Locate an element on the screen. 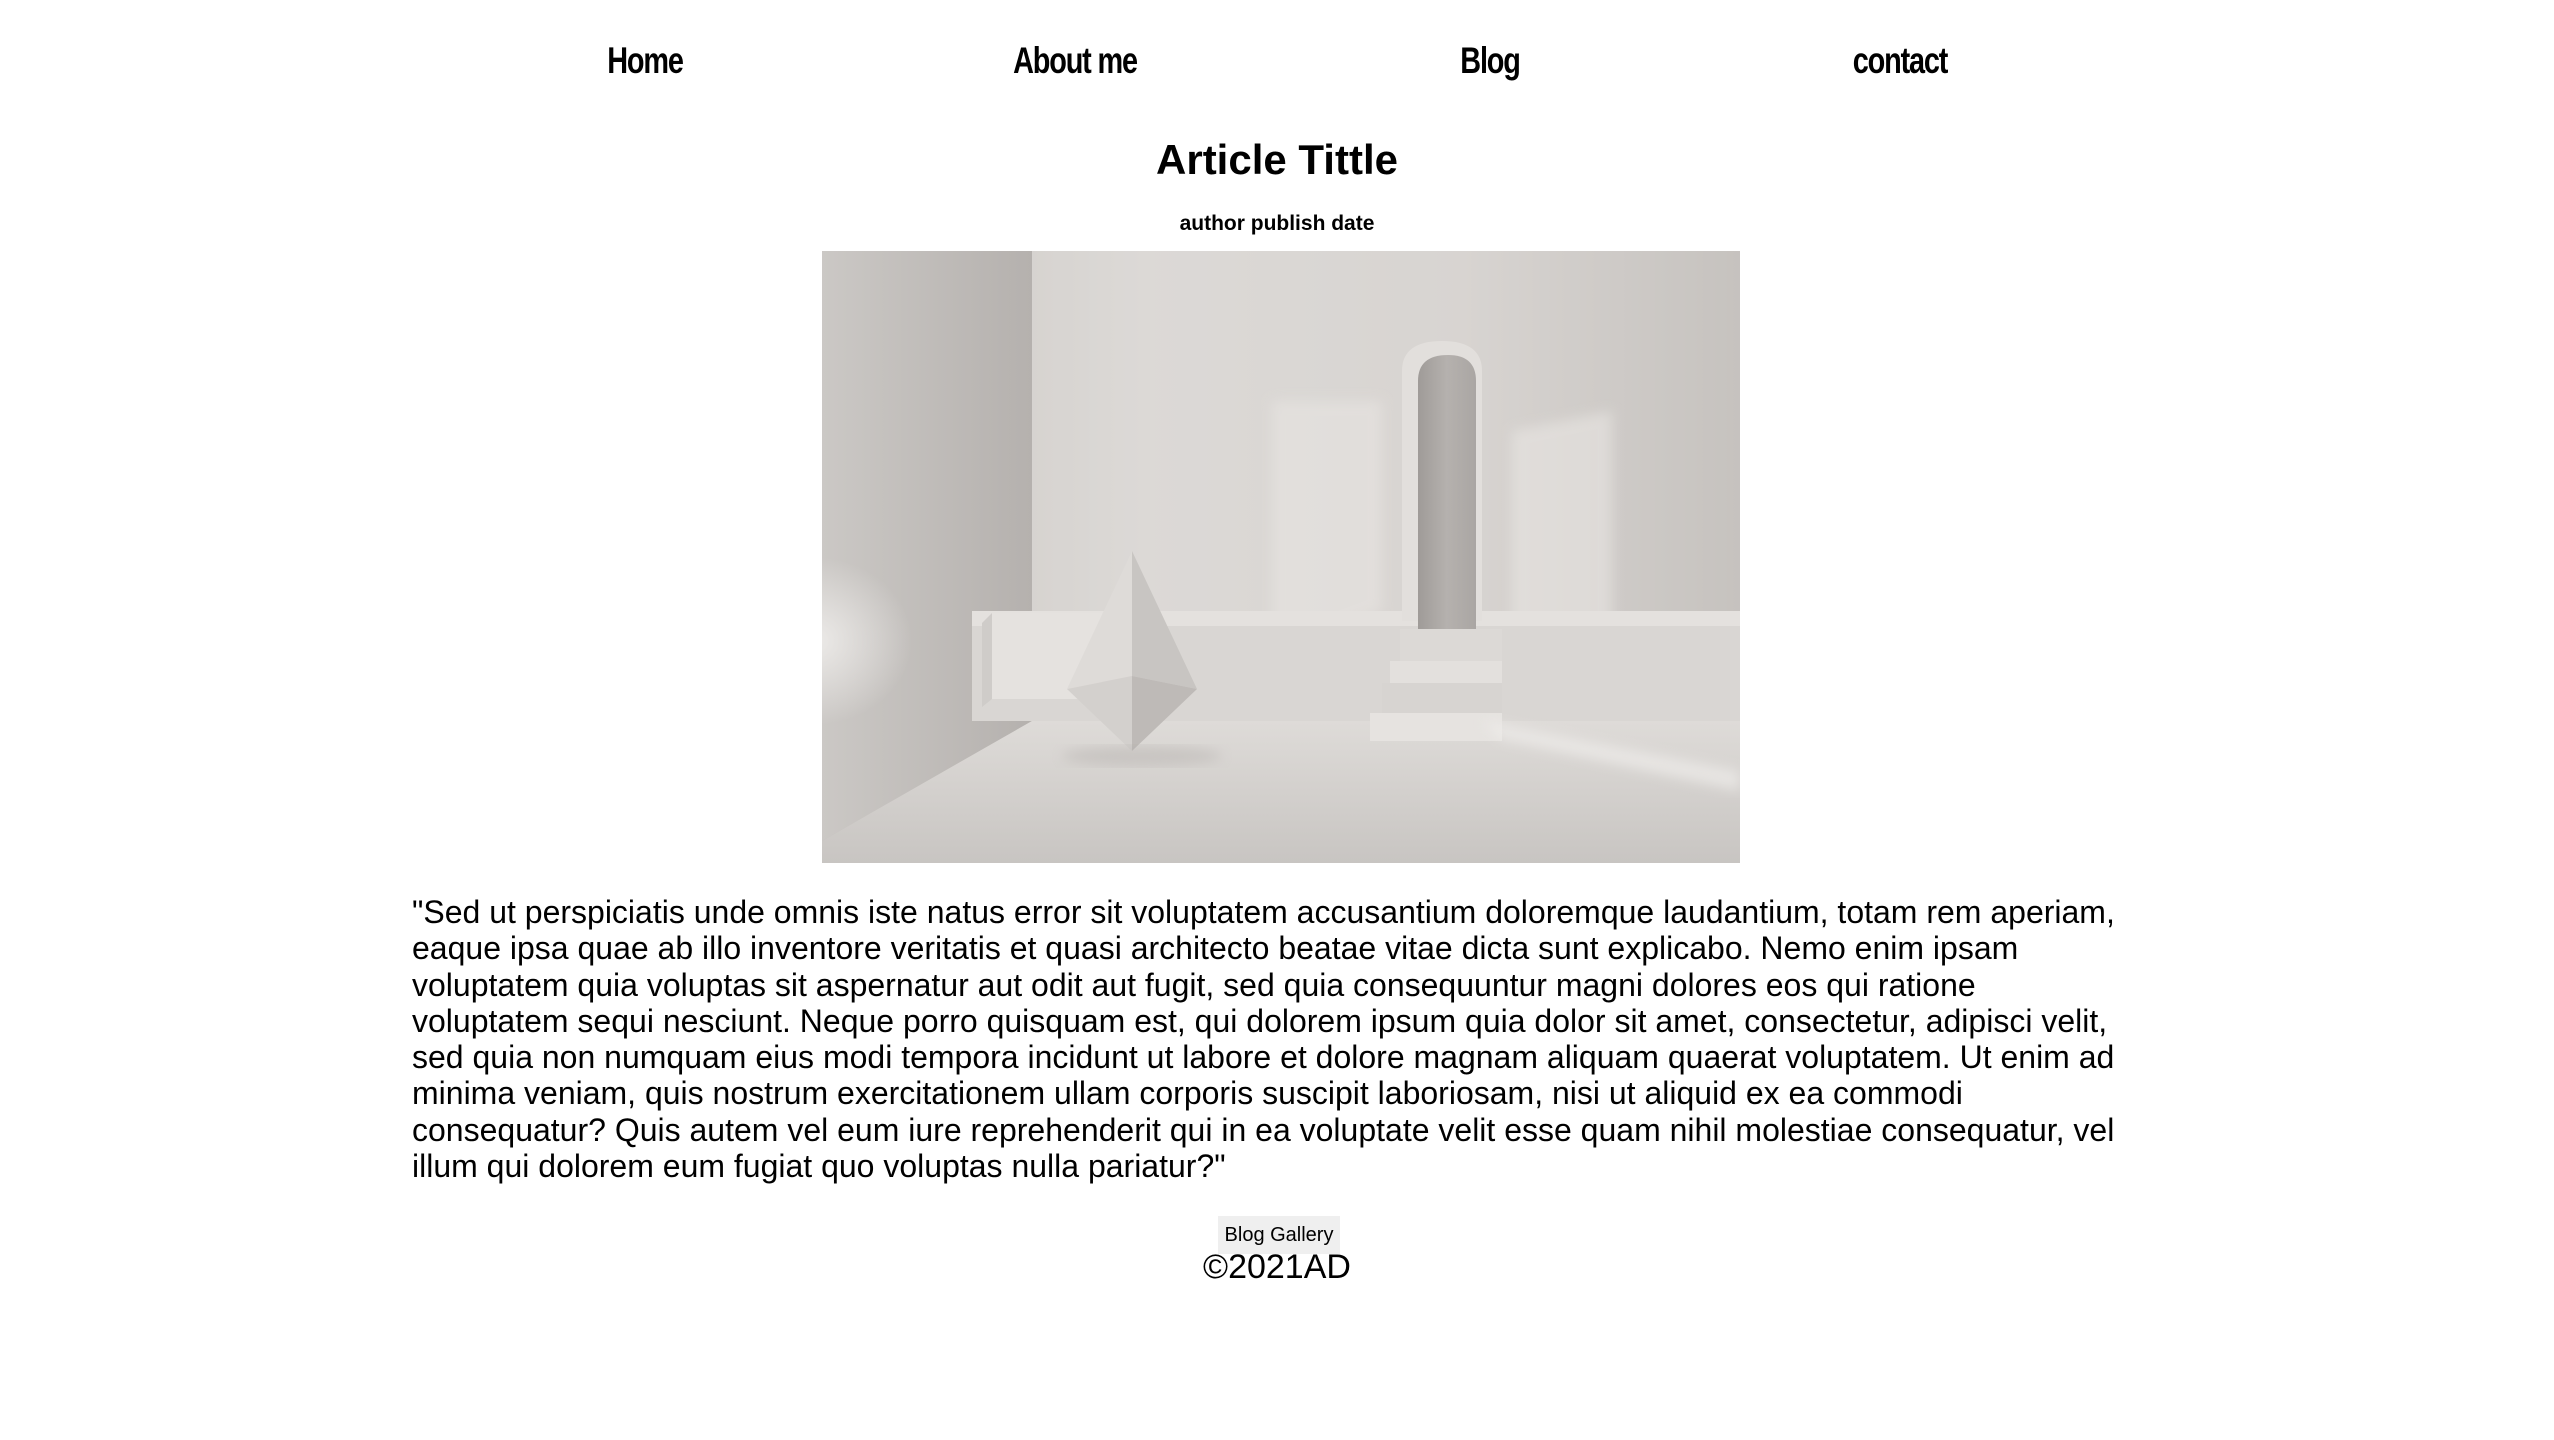 This screenshot has height=1440, width=2554. nav-link-about-me: About me is located at coordinates (1074, 61).